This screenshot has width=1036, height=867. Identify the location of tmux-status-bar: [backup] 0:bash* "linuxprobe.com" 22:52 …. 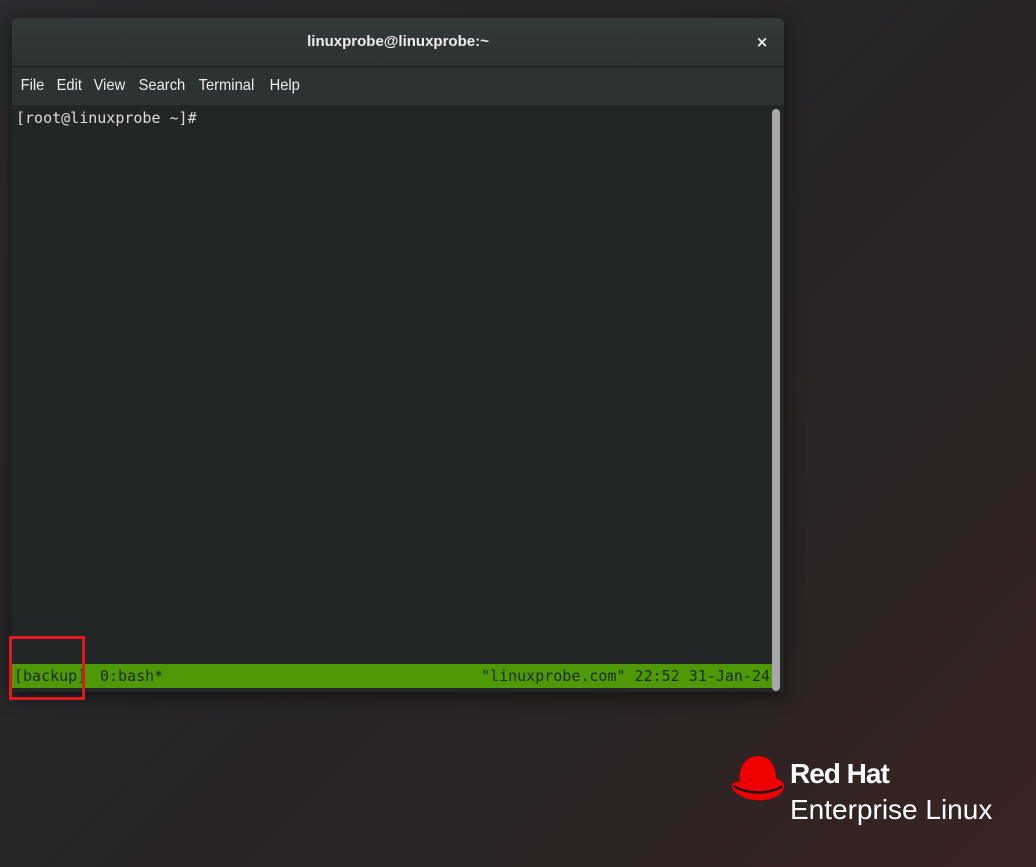
(392, 676).